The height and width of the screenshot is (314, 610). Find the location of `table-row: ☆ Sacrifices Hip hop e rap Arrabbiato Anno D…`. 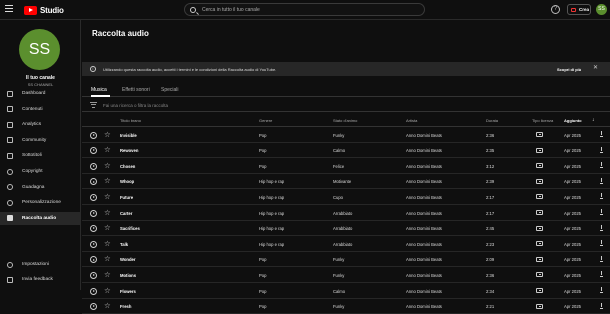

table-row: ☆ Sacrifices Hip hop e rap Arrabbiato Anno D… is located at coordinates (346, 229).